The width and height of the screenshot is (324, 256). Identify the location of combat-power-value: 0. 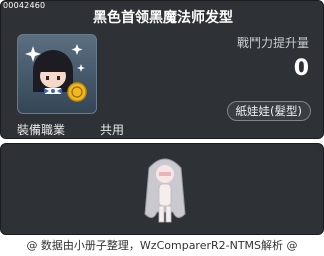
(301, 68).